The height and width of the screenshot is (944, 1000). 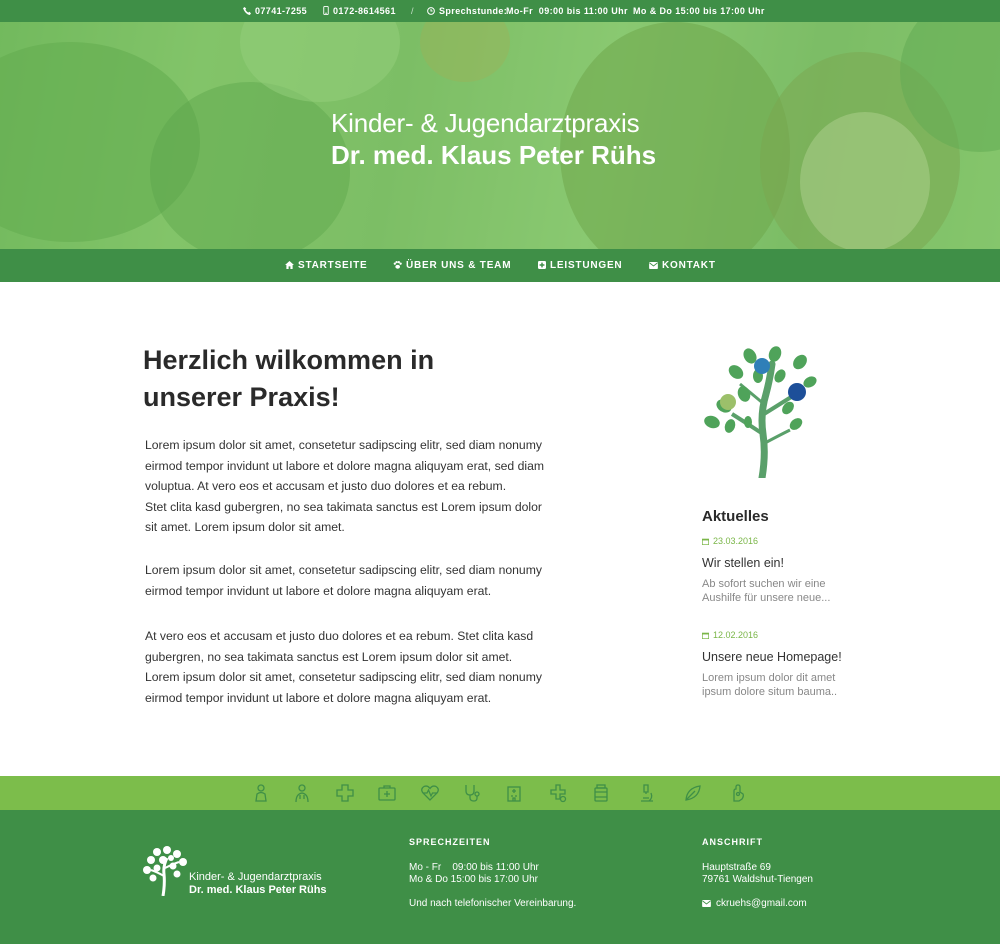 What do you see at coordinates (345, 793) in the screenshot?
I see `bandage-icon` at bounding box center [345, 793].